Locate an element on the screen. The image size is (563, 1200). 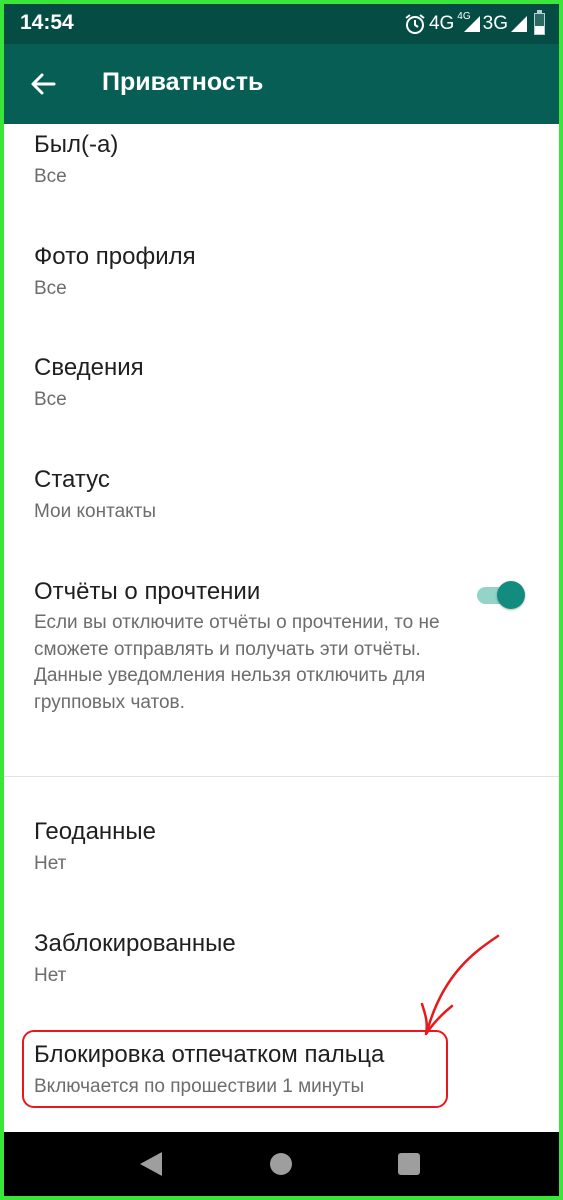
nav-recents-icon is located at coordinates (409, 1164).